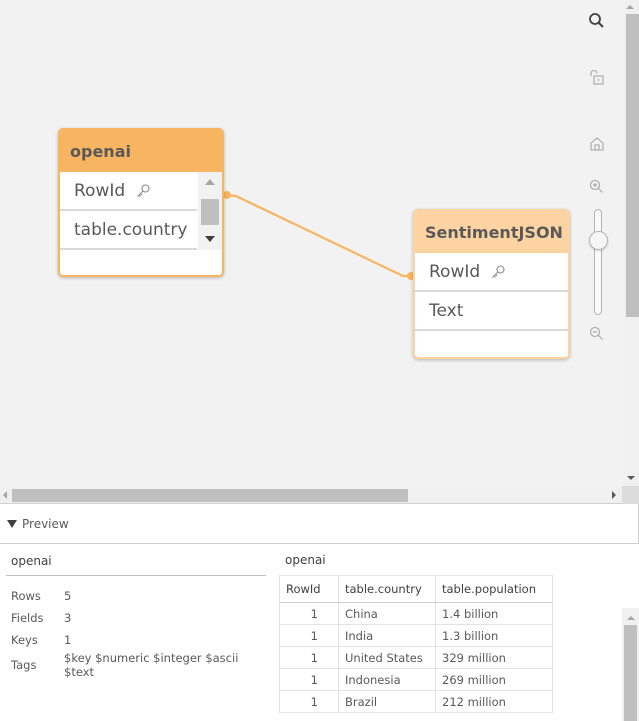  Describe the element at coordinates (318, 235) in the screenshot. I see `link-line` at that location.